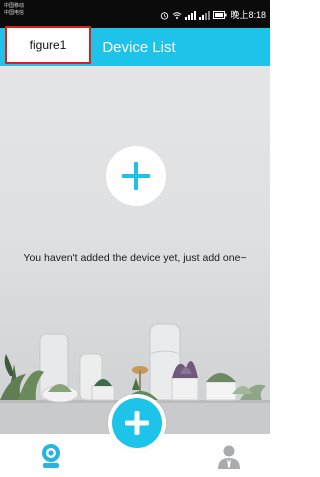 The image size is (320, 477). What do you see at coordinates (48, 45) in the screenshot?
I see `figure-label: figure1` at bounding box center [48, 45].